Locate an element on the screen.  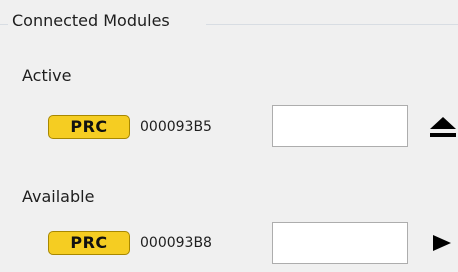
play-icon is located at coordinates (442, 243).